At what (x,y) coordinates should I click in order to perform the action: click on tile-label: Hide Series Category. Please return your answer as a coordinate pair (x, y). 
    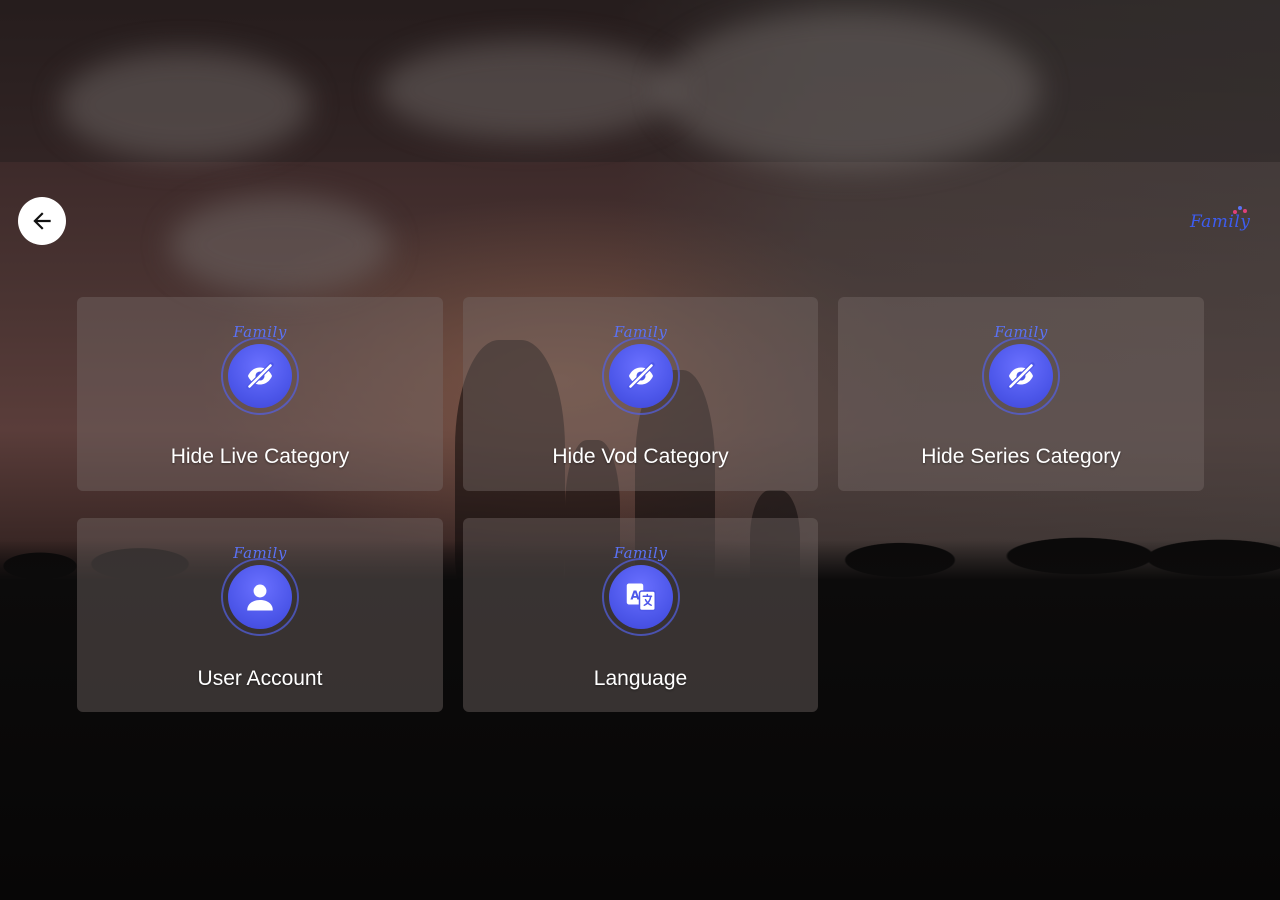
    Looking at the image, I should click on (1021, 456).